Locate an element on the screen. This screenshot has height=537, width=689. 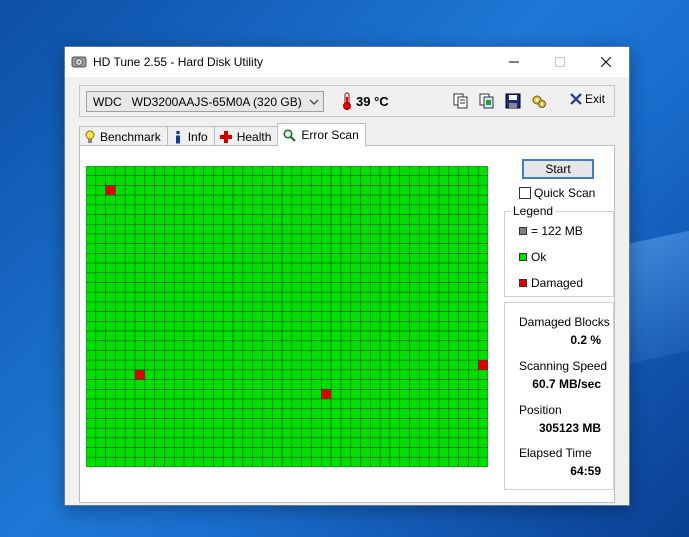
magnifier-icon is located at coordinates (290, 135).